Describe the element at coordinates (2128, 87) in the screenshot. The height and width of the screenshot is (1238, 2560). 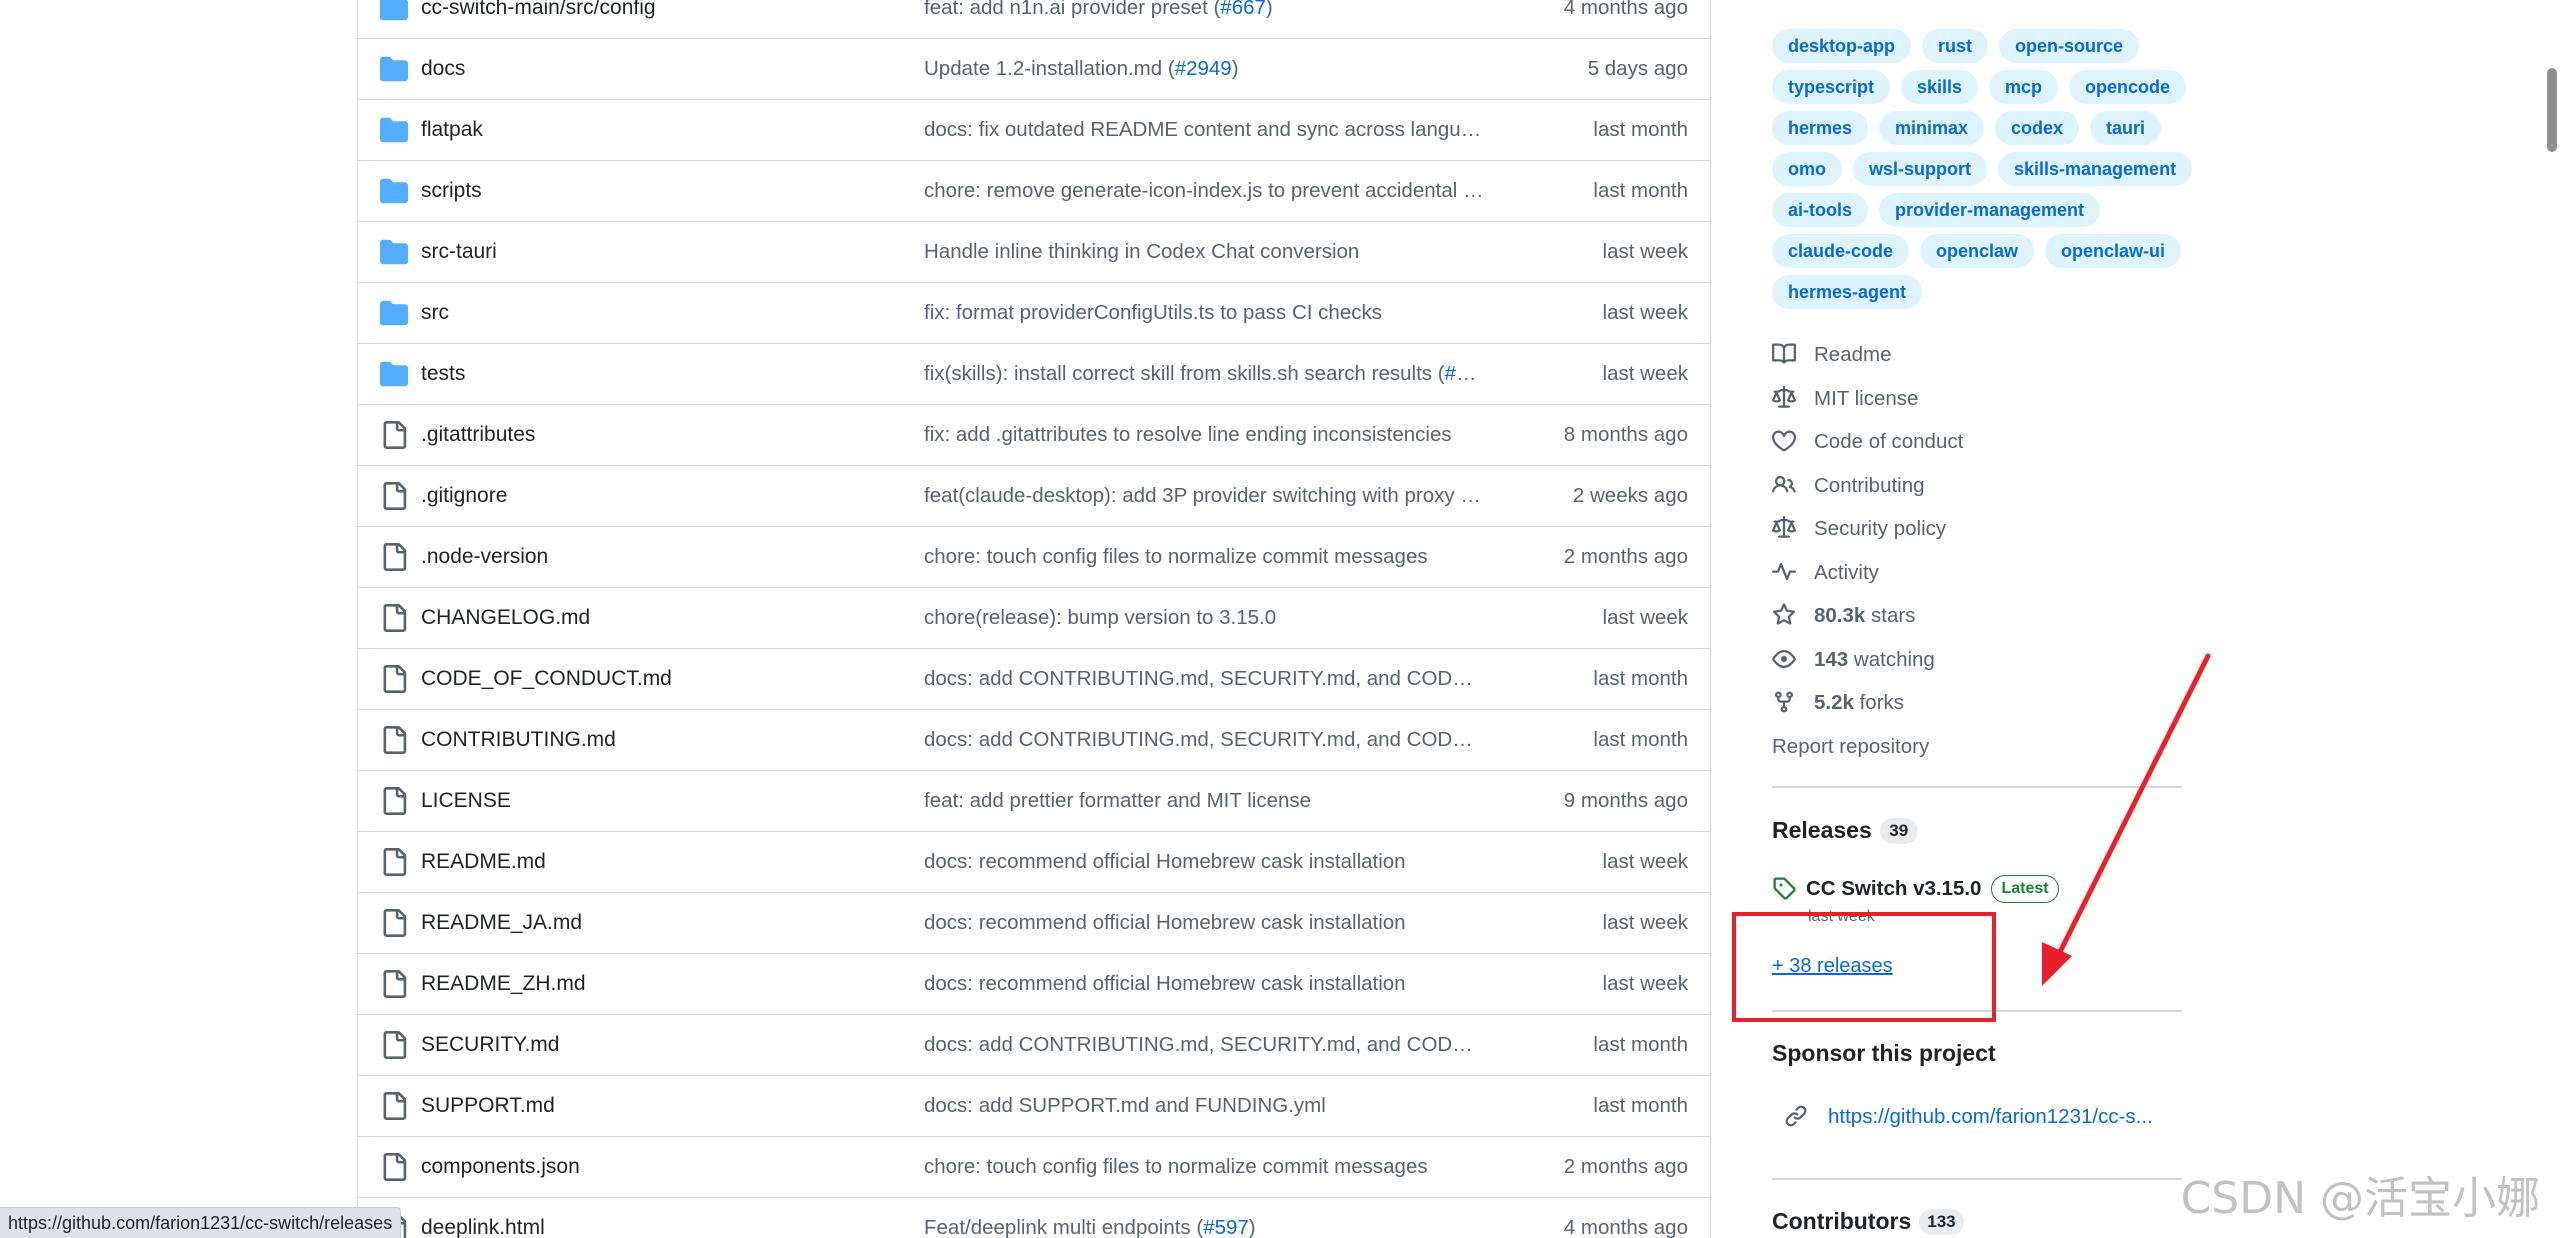
I see `topic-opencode: opencode` at that location.